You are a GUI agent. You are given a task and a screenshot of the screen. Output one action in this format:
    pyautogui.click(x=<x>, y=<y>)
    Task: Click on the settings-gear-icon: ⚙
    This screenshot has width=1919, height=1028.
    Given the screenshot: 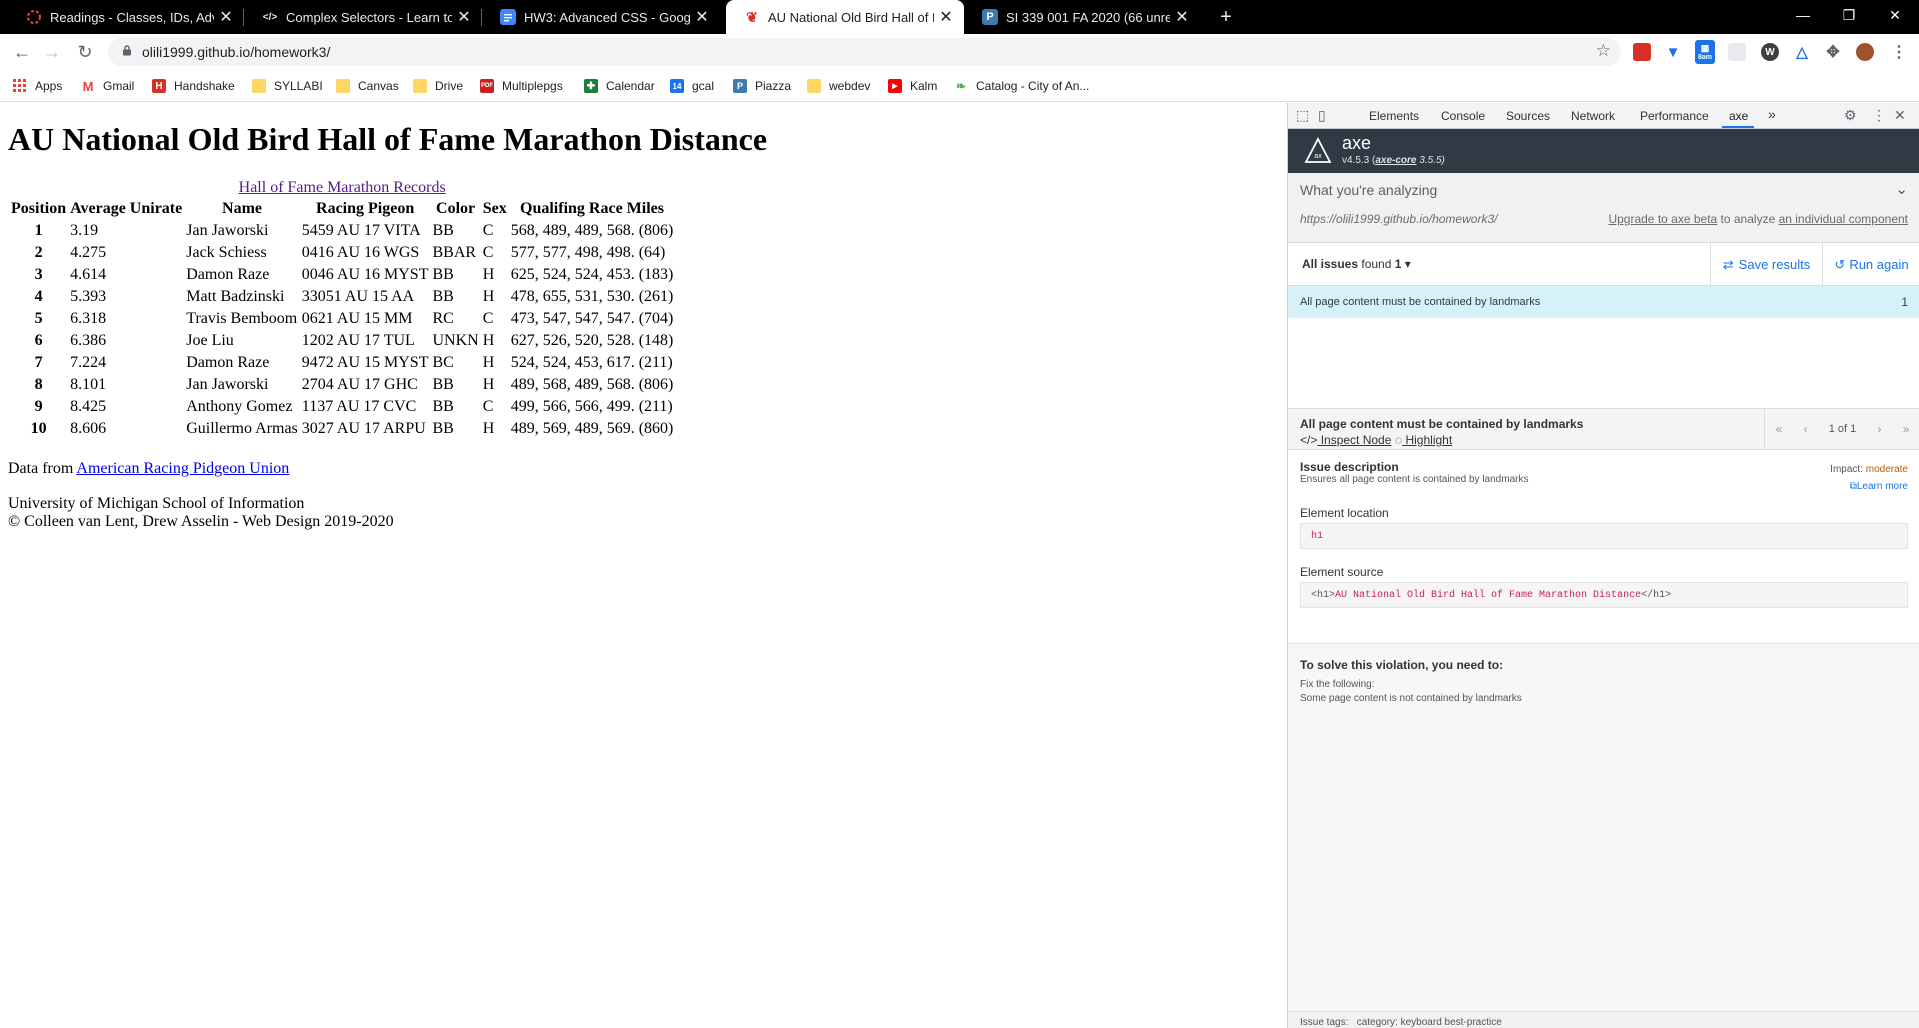 What is the action you would take?
    pyautogui.click(x=1850, y=115)
    